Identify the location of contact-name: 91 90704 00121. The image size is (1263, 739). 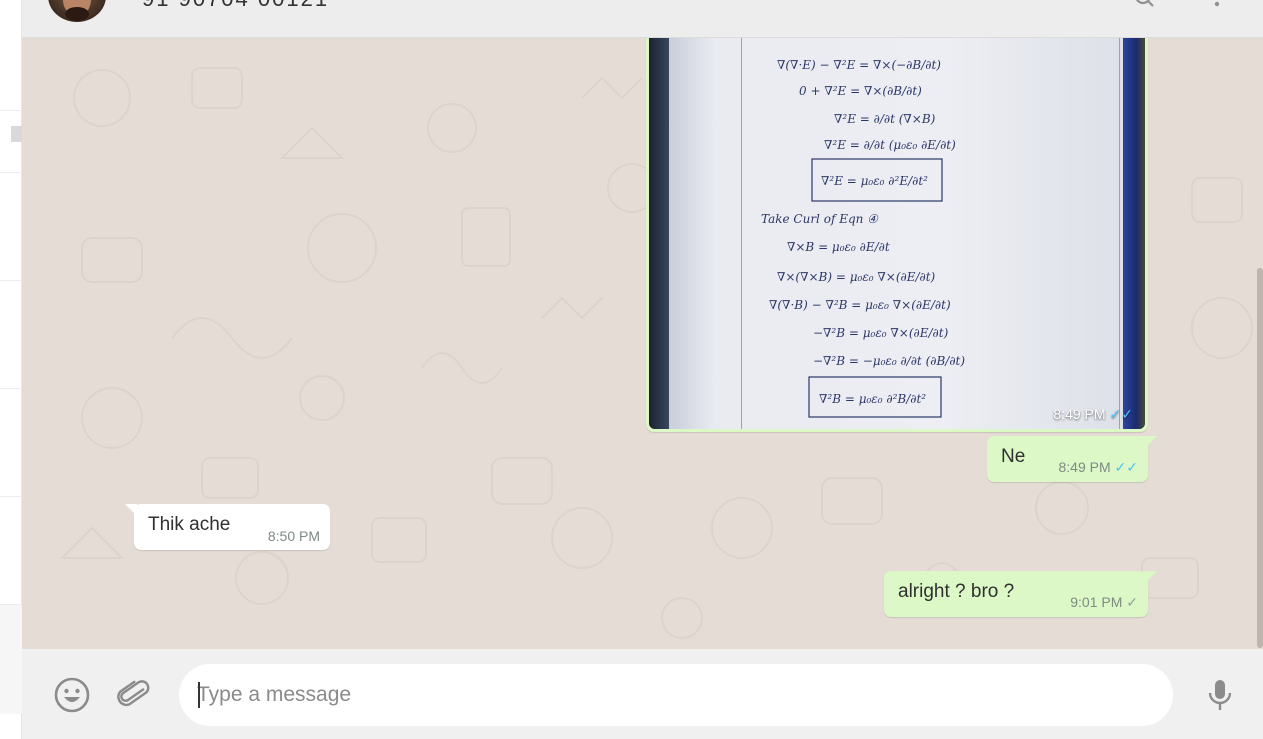
(235, 6).